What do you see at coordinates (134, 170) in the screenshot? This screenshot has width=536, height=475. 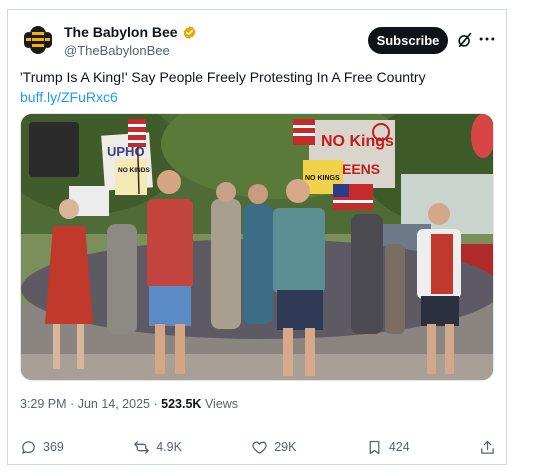 I see `sign-no-kinds-text: NO KINDS` at bounding box center [134, 170].